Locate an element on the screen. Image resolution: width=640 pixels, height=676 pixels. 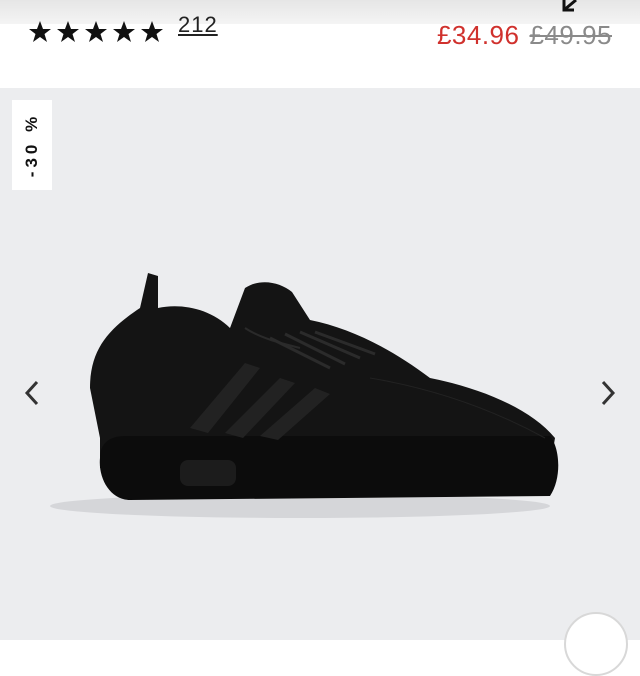
floating-action-button is located at coordinates (596, 644).